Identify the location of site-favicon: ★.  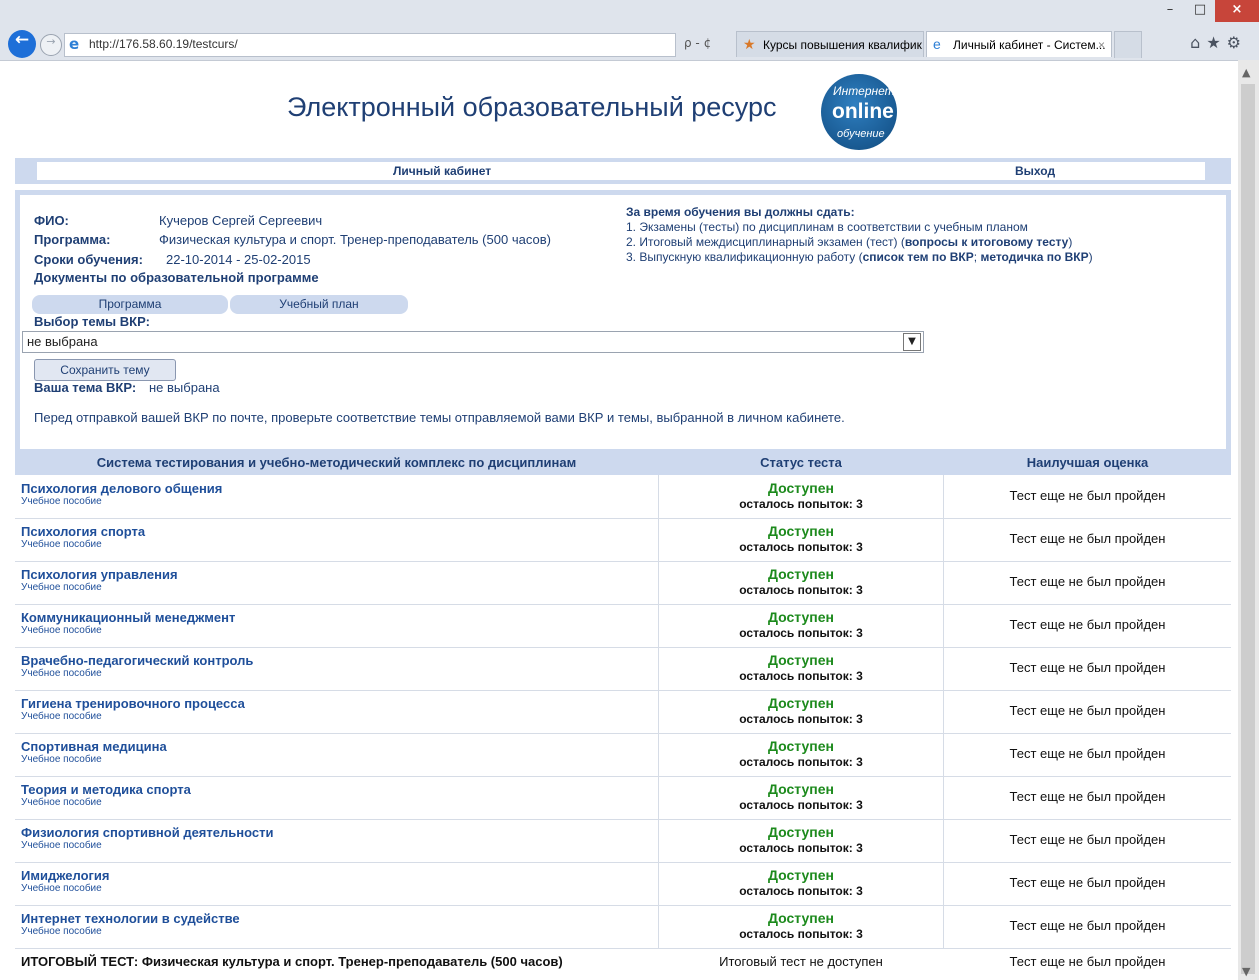
(749, 44).